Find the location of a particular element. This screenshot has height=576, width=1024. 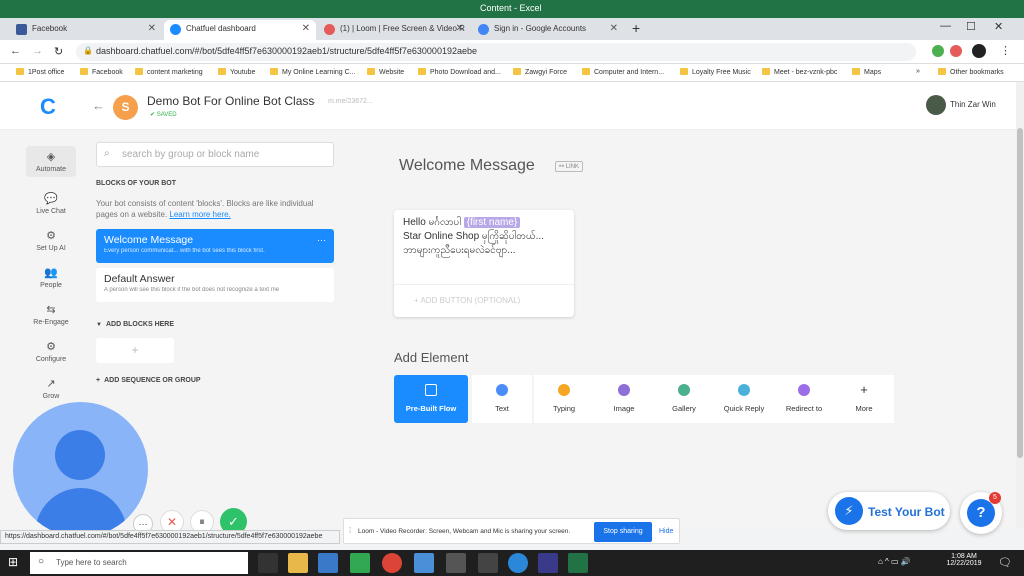

camtasia-icon is located at coordinates (360, 563).